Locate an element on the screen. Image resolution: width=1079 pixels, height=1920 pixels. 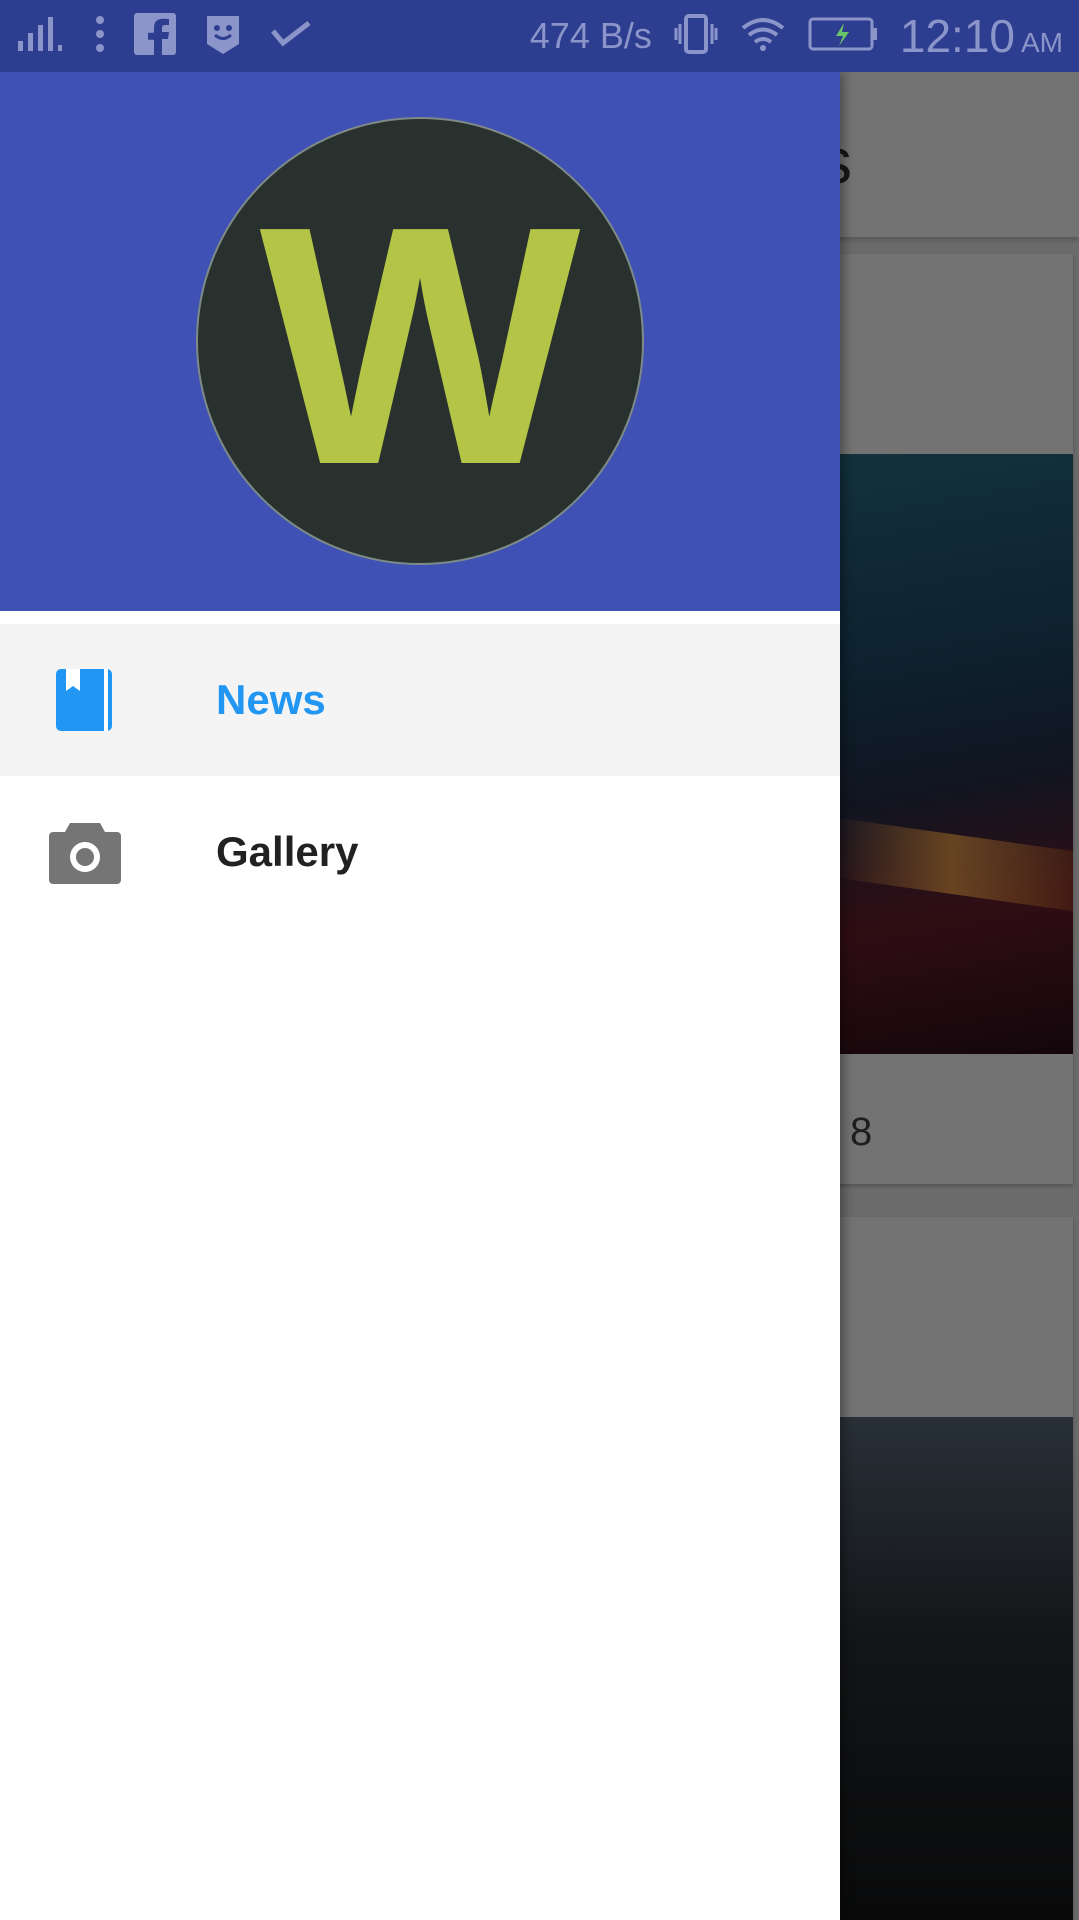
facebook-icon is located at coordinates (155, 36).